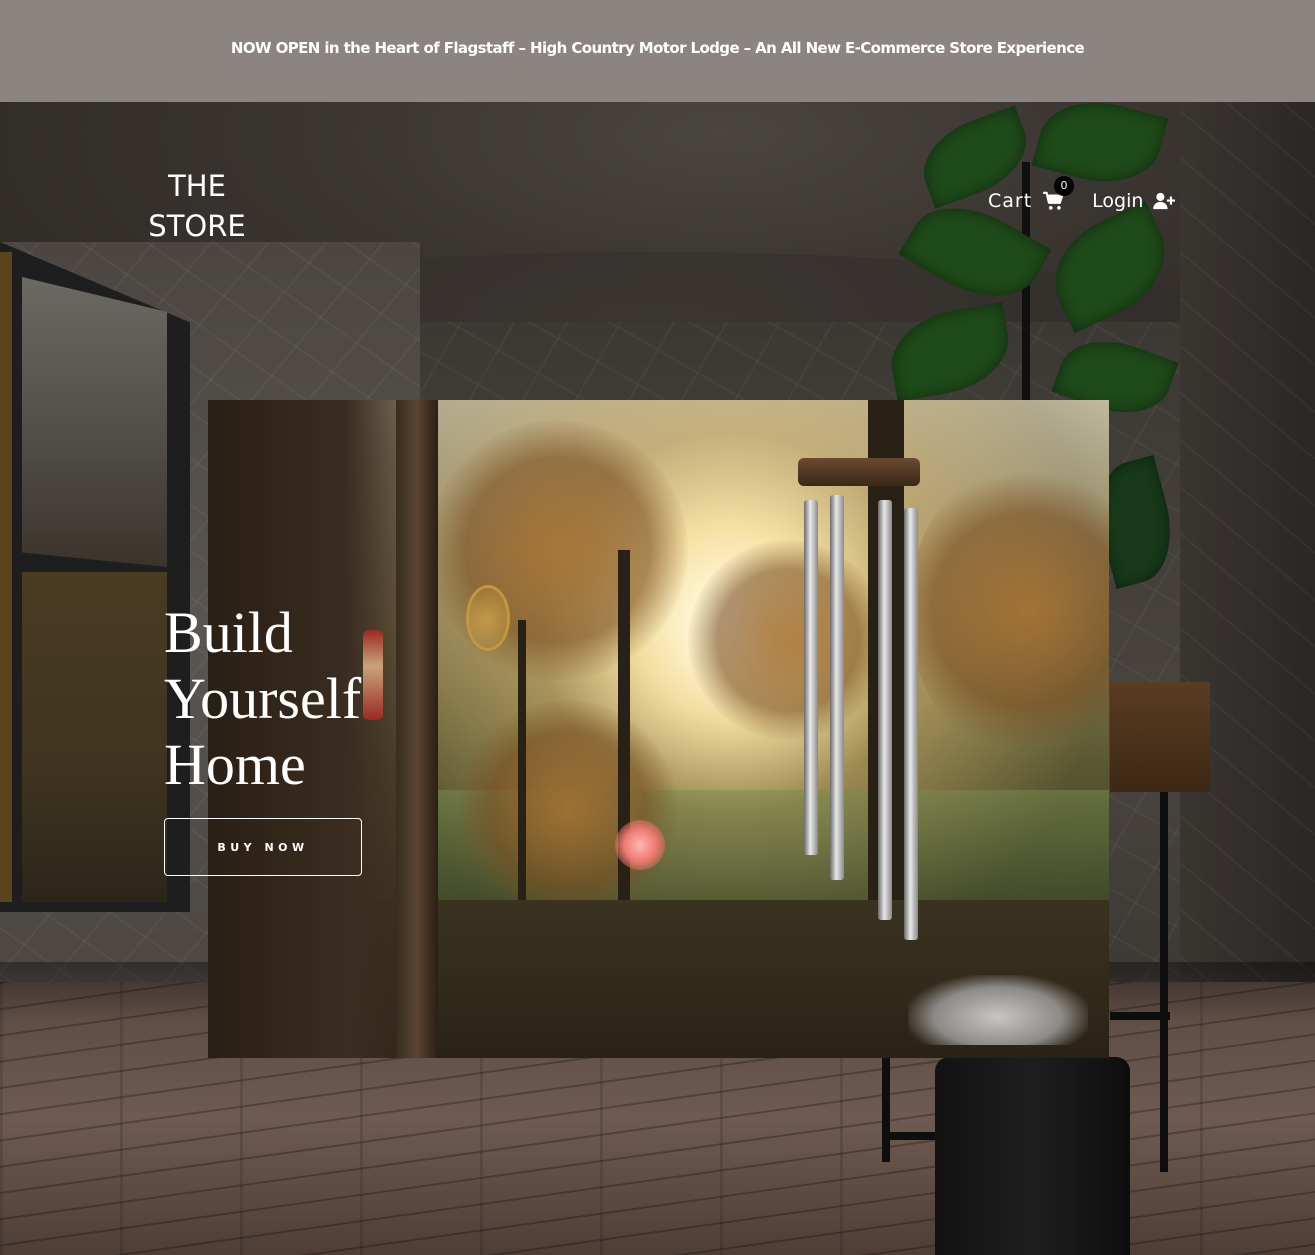 The height and width of the screenshot is (1255, 1315). I want to click on cart-link: Cart 0, so click(1031, 194).